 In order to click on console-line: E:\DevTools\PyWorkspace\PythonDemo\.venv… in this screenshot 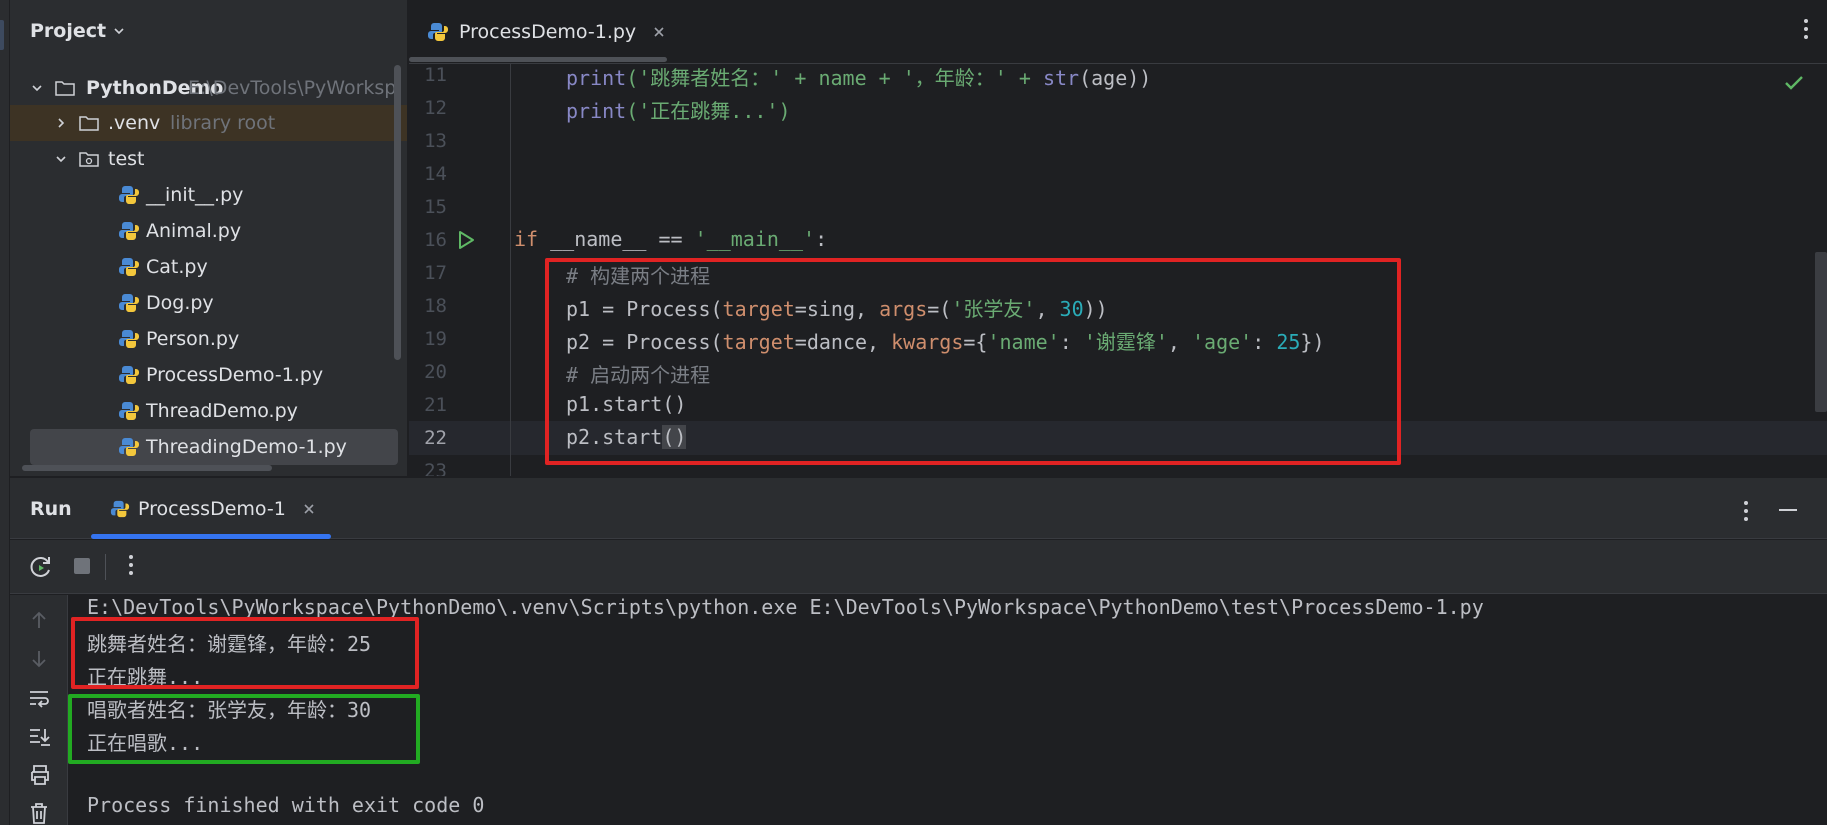, I will do `click(785, 607)`.